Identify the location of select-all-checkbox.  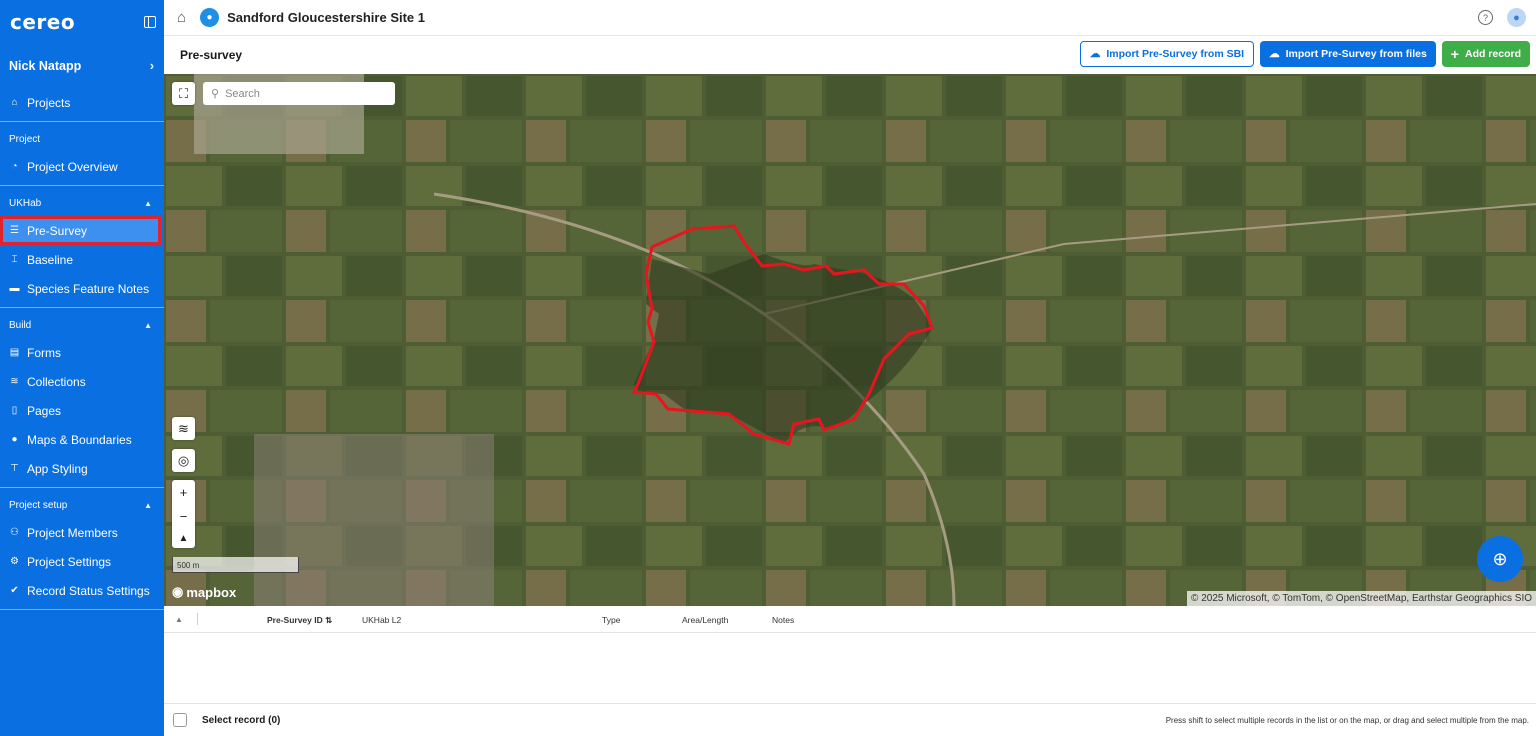
(180, 720).